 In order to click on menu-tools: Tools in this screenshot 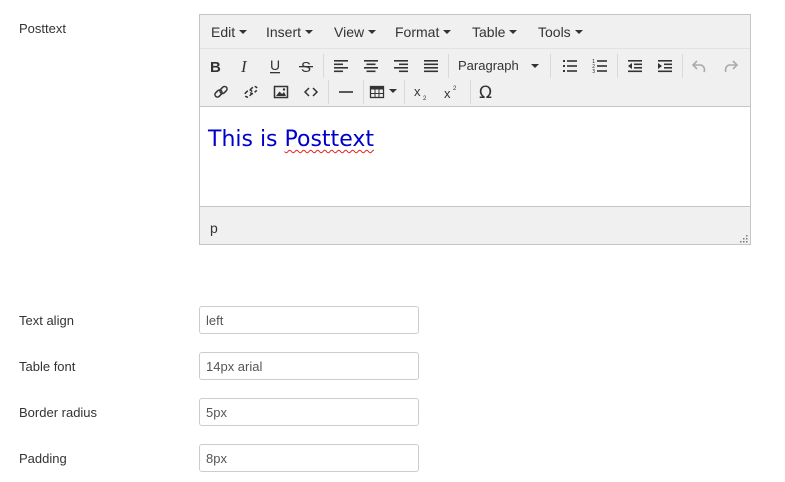, I will do `click(560, 32)`.